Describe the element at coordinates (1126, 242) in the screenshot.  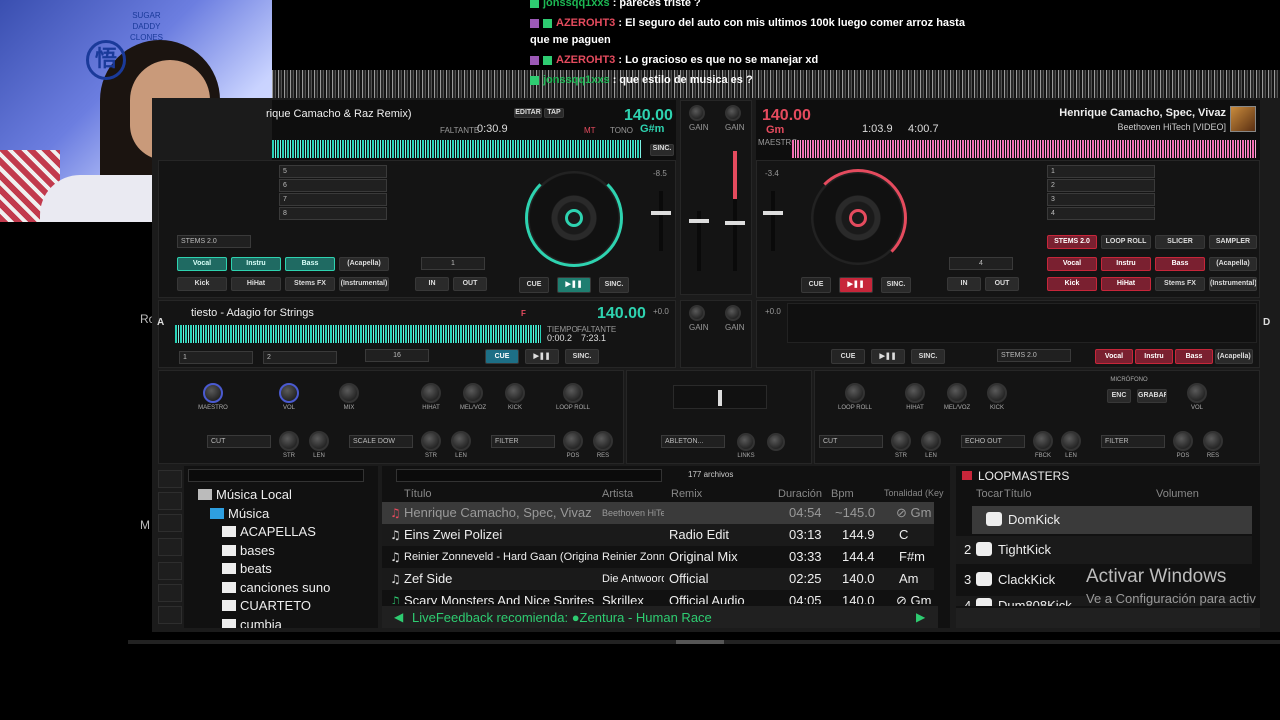
I see `deck-b-loop-roll-button: LOOP ROLL` at that location.